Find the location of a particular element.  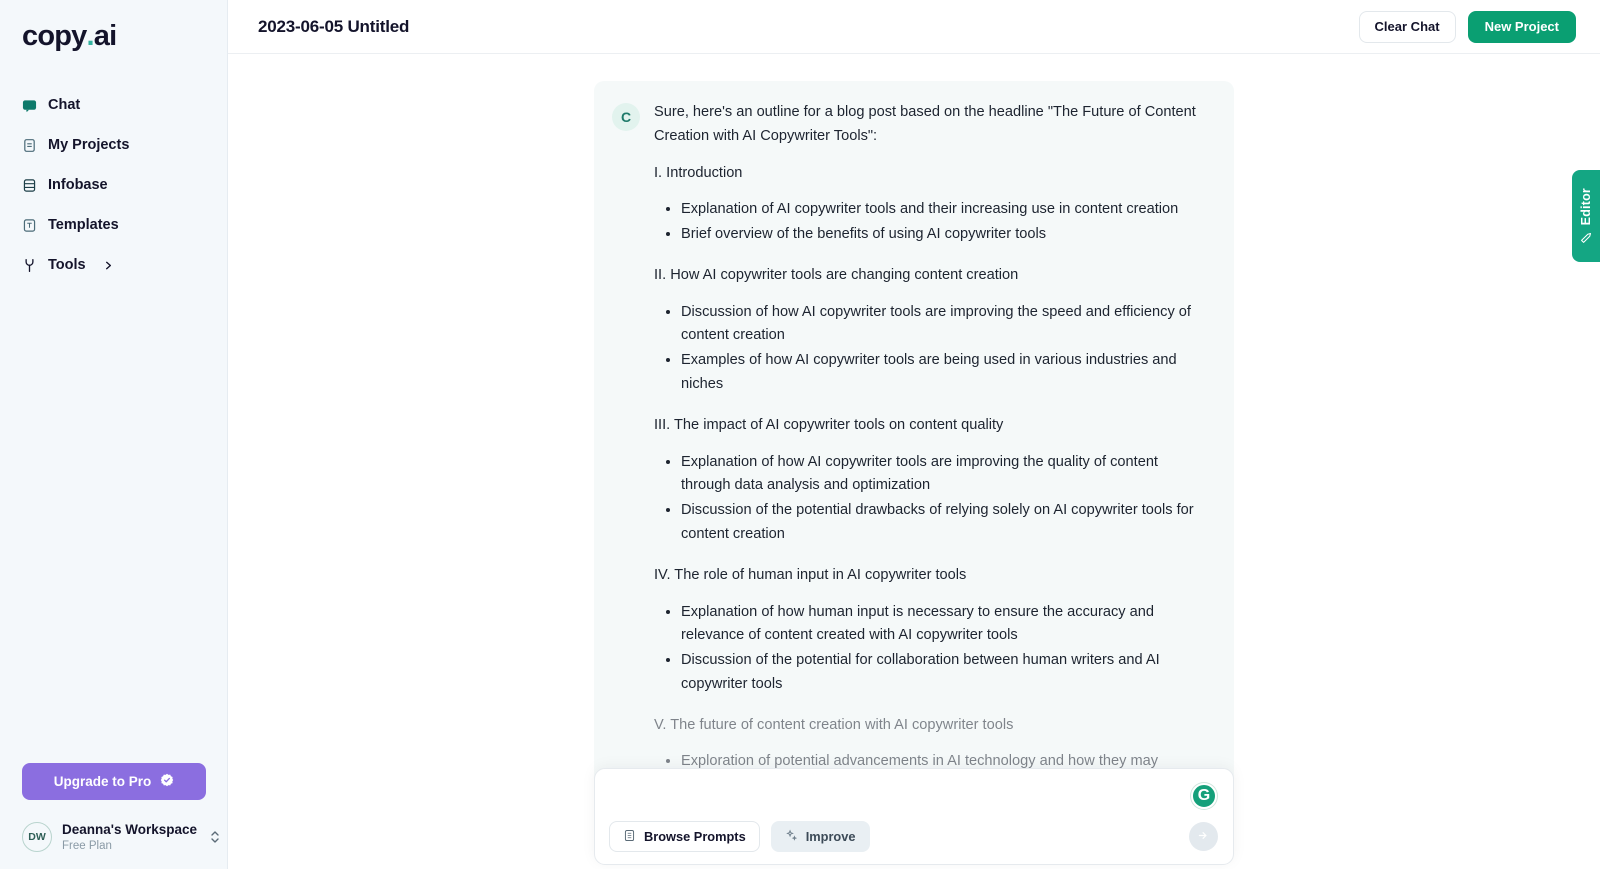

sidebar-item-label: Chat is located at coordinates (64, 105).